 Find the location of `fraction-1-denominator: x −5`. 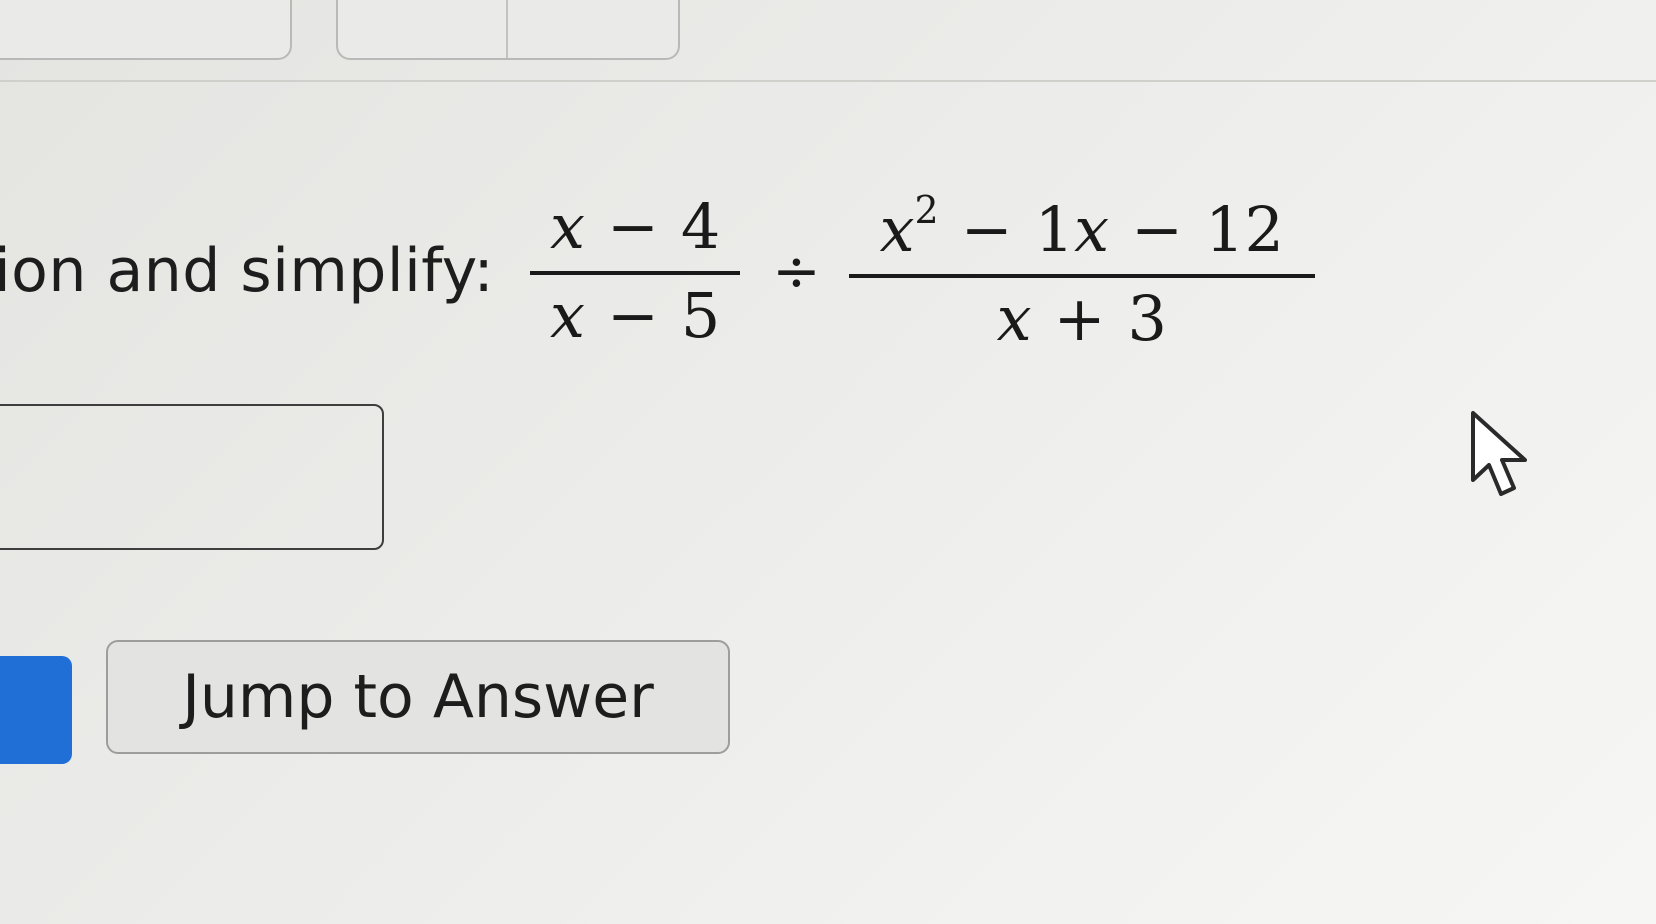

fraction-1-denominator: x −5 is located at coordinates (635, 315).